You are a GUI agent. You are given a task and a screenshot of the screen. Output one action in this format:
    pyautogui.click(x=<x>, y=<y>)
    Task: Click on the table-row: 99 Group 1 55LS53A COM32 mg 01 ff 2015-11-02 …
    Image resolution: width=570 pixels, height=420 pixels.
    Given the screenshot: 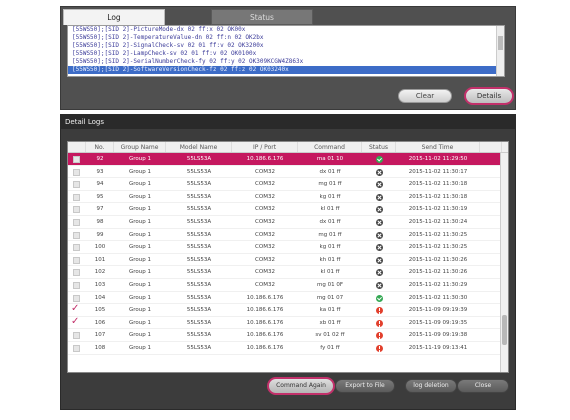 What is the action you would take?
    pyautogui.click(x=288, y=235)
    